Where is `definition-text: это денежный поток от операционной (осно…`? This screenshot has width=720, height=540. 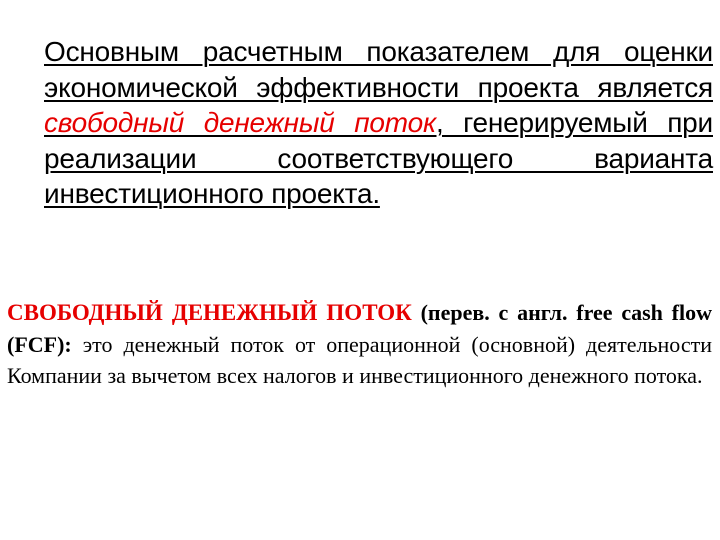
definition-text: это денежный поток от операционной (осно… is located at coordinates (359, 360).